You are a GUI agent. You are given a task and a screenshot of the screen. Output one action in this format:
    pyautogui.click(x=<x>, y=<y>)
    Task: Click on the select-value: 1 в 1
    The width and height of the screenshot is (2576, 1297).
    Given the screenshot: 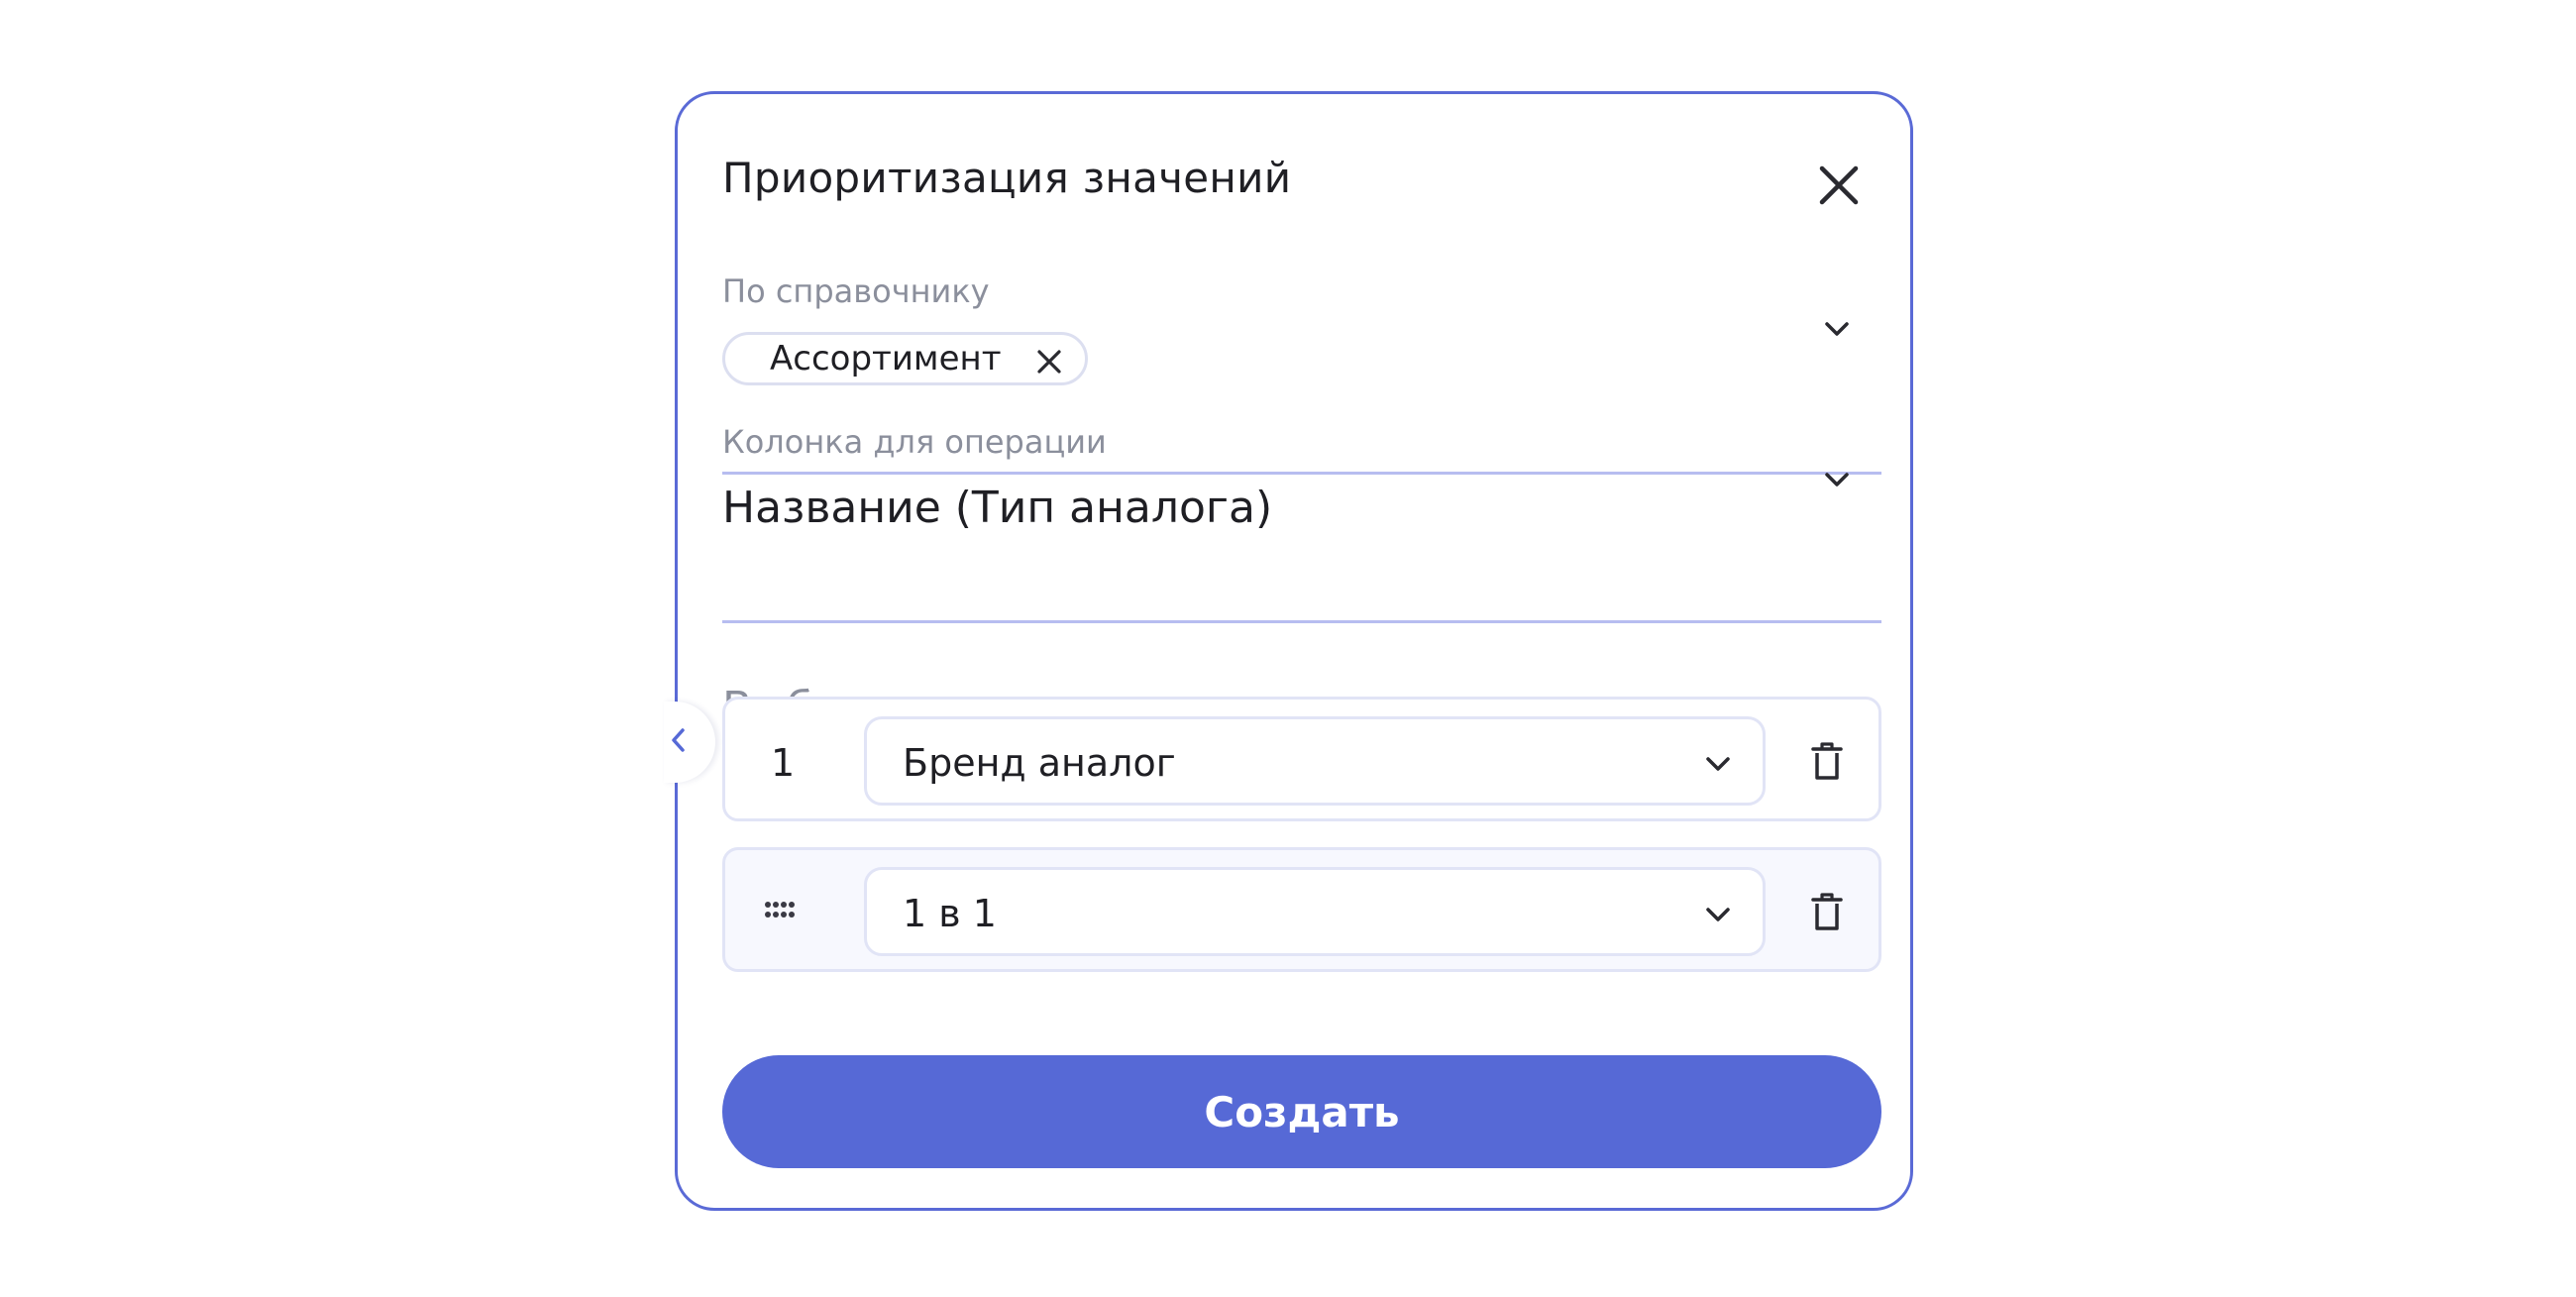 What is the action you would take?
    pyautogui.click(x=950, y=913)
    